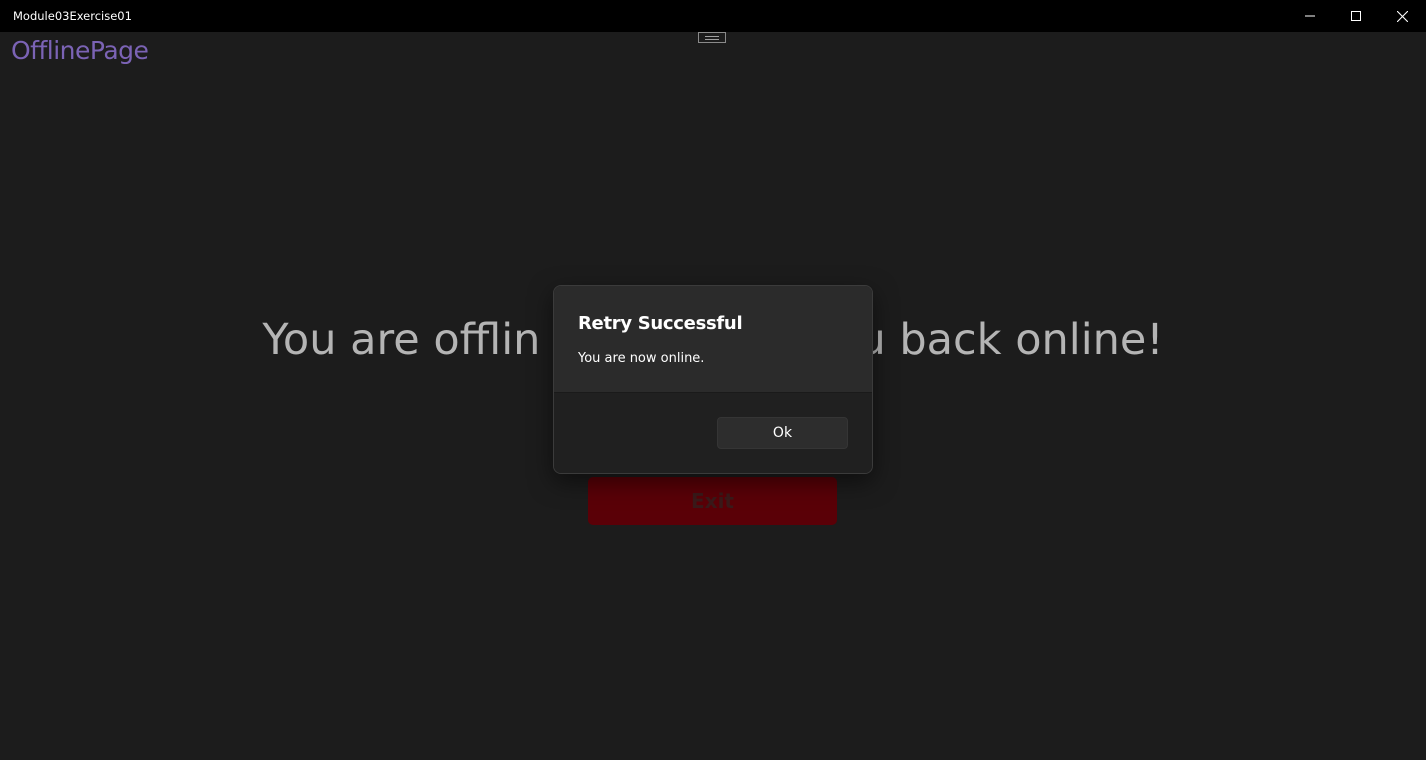 The height and width of the screenshot is (760, 1426). What do you see at coordinates (713, 339) in the screenshot?
I see `dialog-content: Retry Successful You are now online.` at bounding box center [713, 339].